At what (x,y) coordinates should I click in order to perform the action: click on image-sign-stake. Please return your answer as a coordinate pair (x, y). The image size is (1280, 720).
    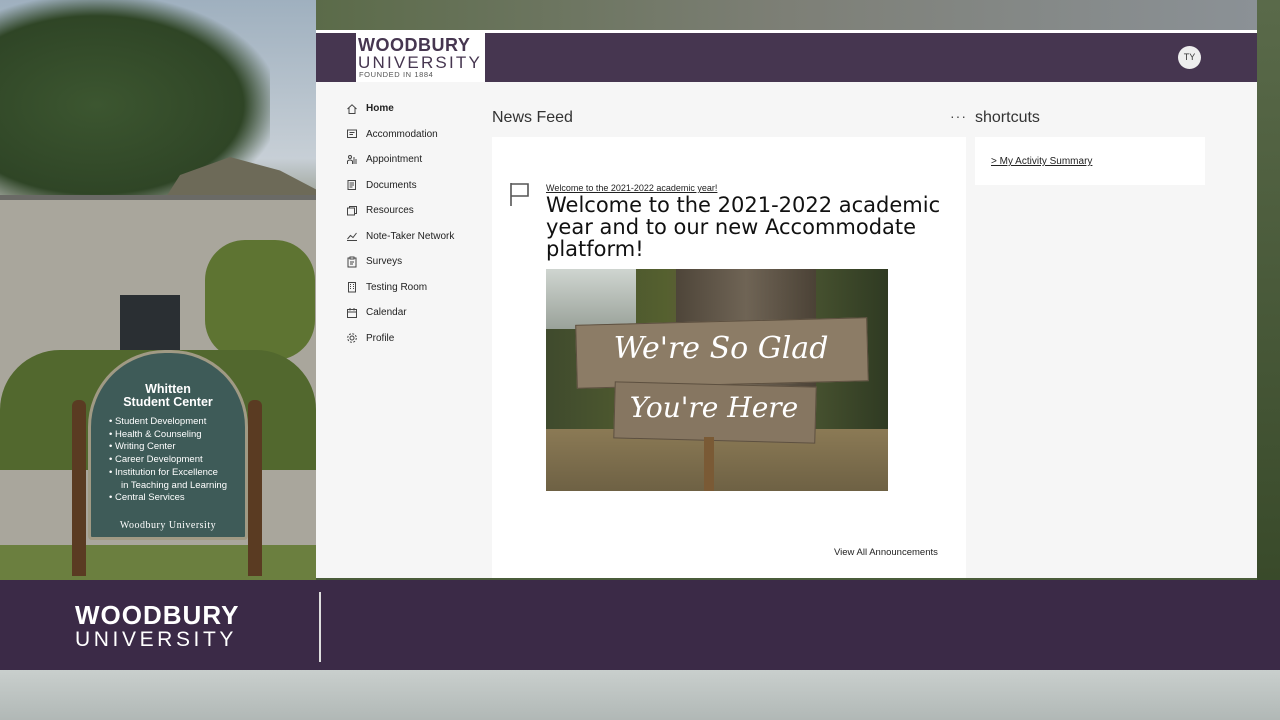
    Looking at the image, I should click on (709, 464).